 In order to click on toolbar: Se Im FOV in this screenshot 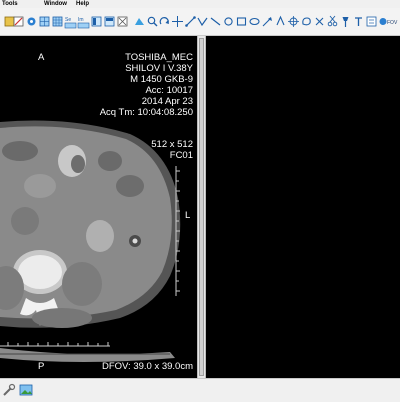, I will do `click(200, 22)`.